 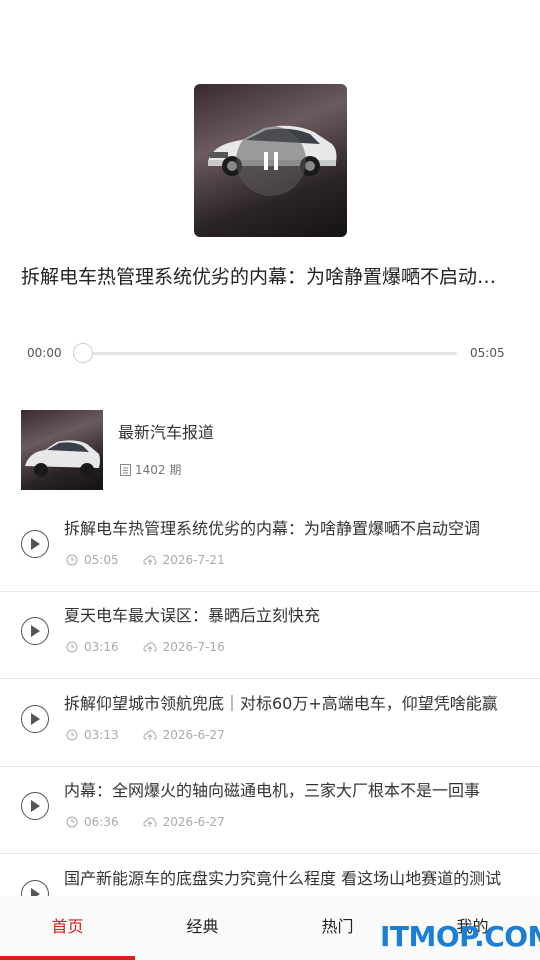 I want to click on episode-meta: 05:05 2026-7-21, so click(x=145, y=560).